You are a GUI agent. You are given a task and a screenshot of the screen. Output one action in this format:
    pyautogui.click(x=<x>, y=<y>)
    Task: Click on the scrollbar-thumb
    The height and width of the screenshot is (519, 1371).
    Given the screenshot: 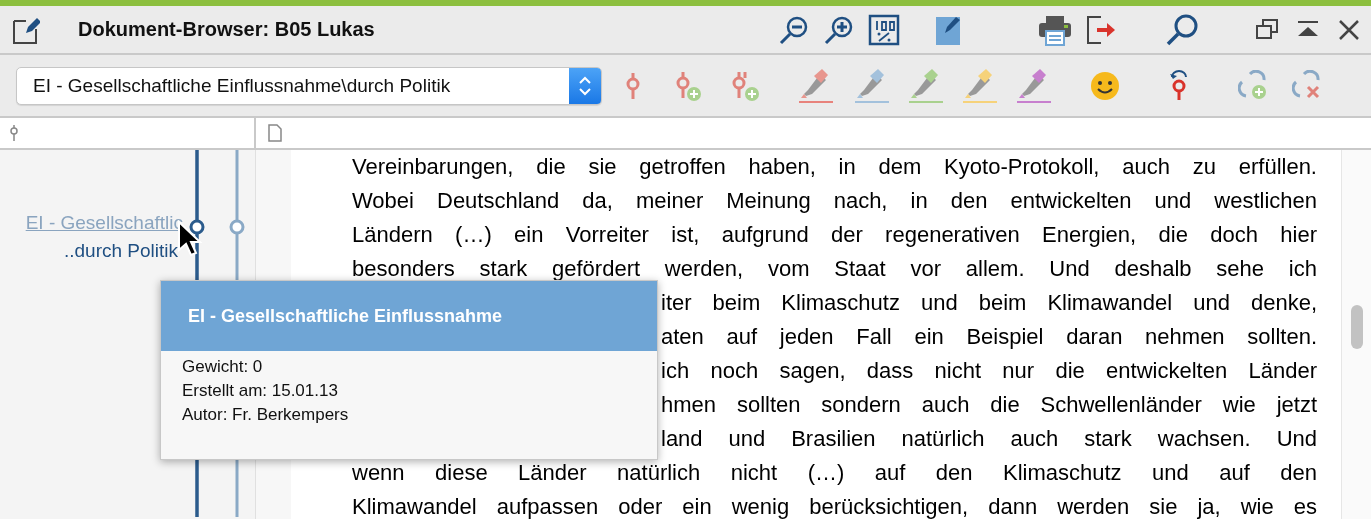 What is the action you would take?
    pyautogui.click(x=1356, y=327)
    